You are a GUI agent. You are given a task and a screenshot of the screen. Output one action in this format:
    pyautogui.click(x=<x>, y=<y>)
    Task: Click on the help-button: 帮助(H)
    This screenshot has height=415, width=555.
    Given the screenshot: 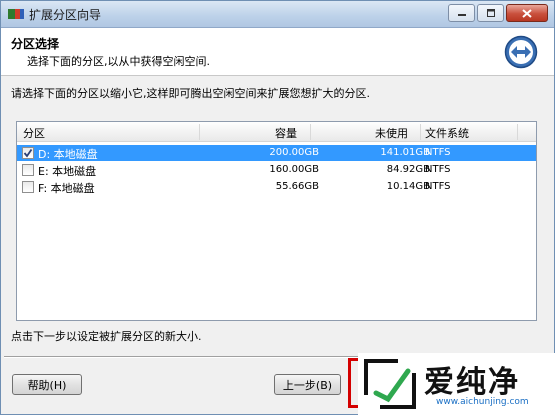 What is the action you would take?
    pyautogui.click(x=47, y=384)
    